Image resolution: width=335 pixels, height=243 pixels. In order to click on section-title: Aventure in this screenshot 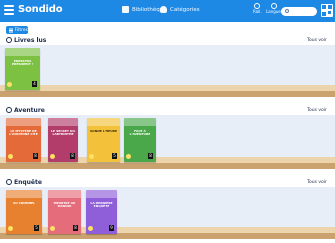, I will do `click(29, 110)`.